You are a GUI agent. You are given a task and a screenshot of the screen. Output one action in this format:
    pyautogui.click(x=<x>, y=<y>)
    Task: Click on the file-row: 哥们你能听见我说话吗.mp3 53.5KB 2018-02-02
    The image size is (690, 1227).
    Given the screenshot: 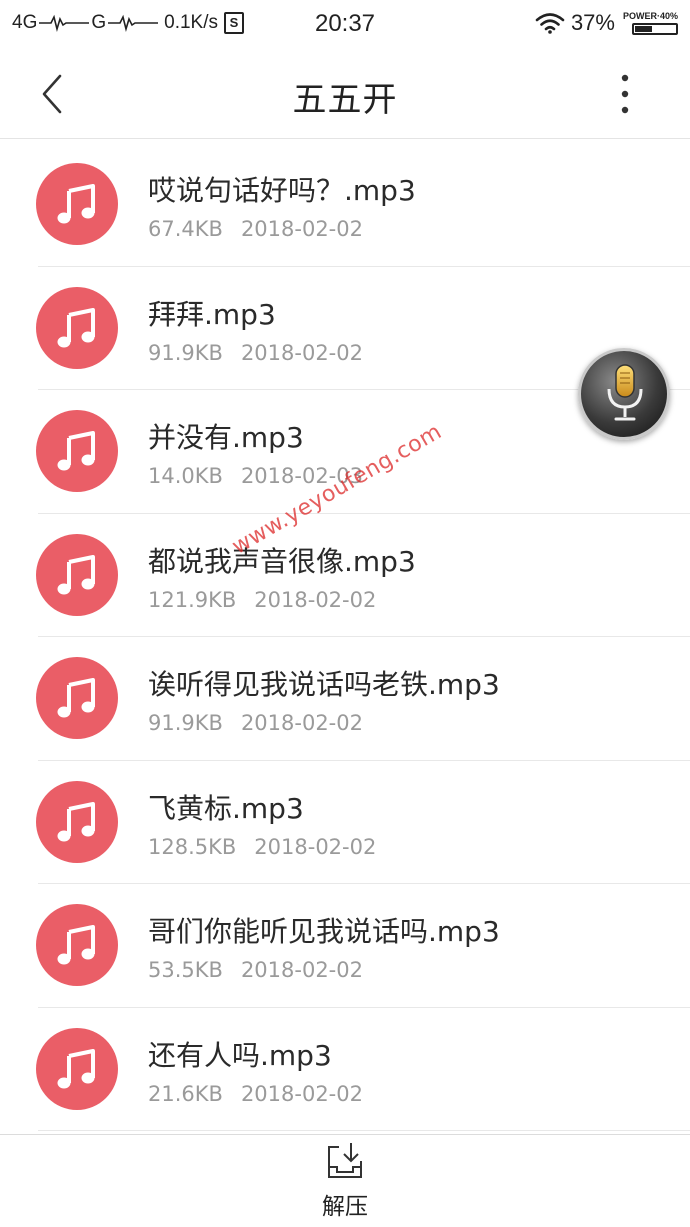 What is the action you would take?
    pyautogui.click(x=345, y=946)
    